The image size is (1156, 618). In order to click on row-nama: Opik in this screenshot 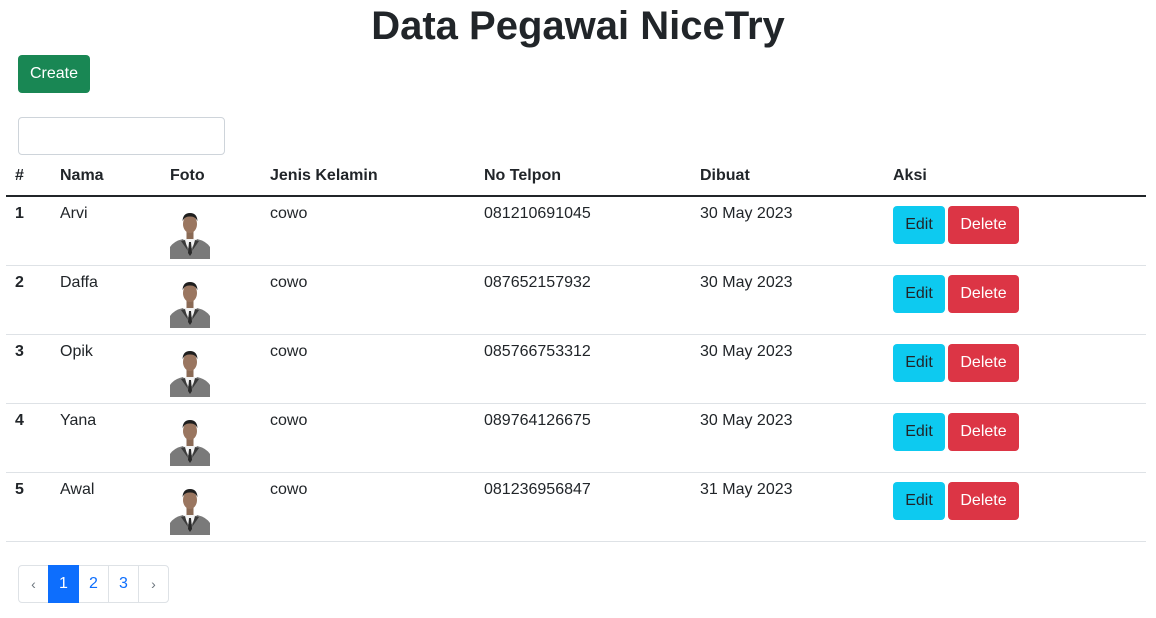, I will do `click(106, 369)`.